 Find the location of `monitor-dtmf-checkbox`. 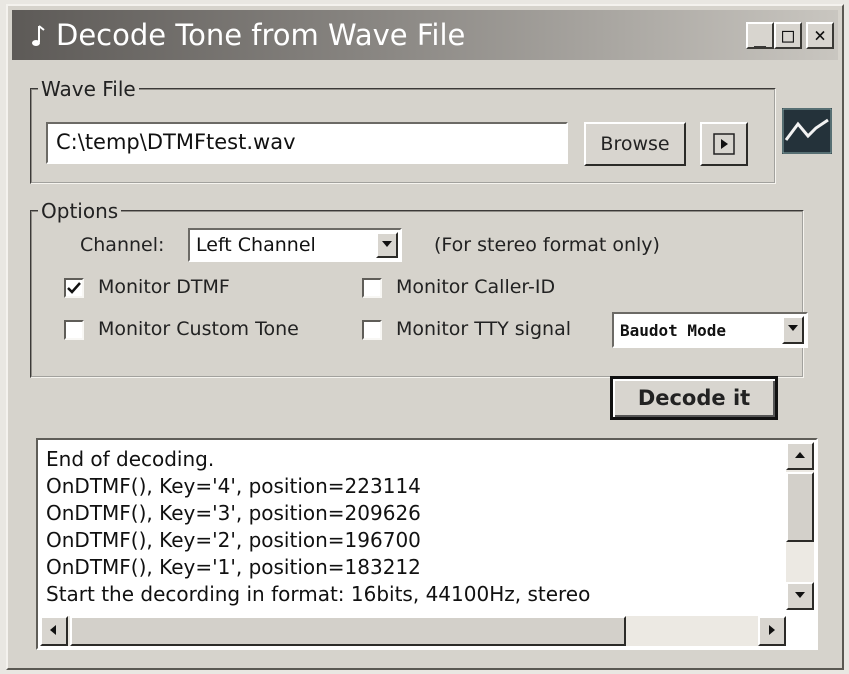

monitor-dtmf-checkbox is located at coordinates (74, 288).